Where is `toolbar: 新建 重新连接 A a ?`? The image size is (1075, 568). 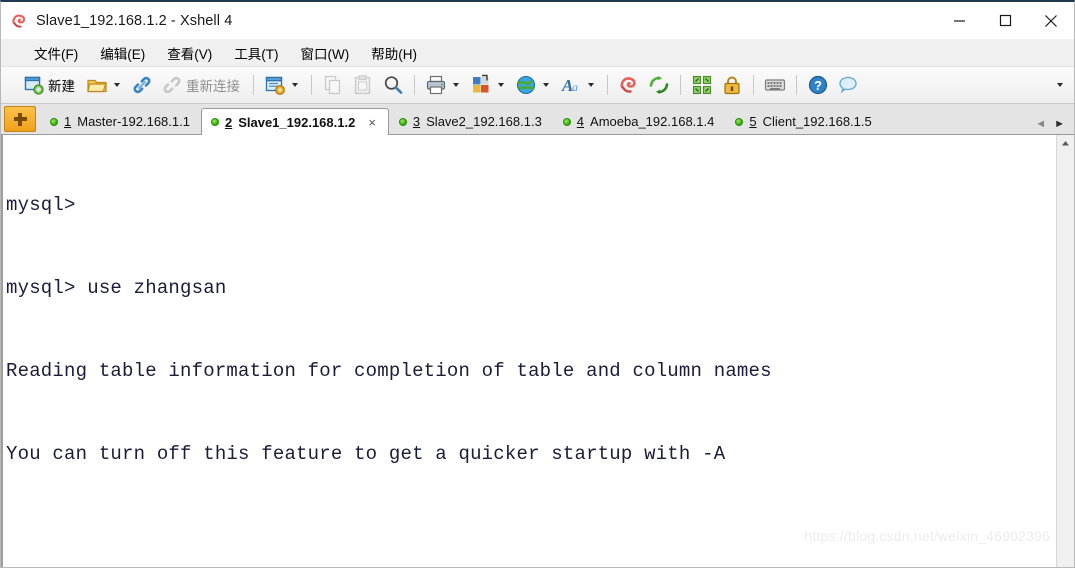
toolbar: 新建 重新连接 A a ? is located at coordinates (537, 85).